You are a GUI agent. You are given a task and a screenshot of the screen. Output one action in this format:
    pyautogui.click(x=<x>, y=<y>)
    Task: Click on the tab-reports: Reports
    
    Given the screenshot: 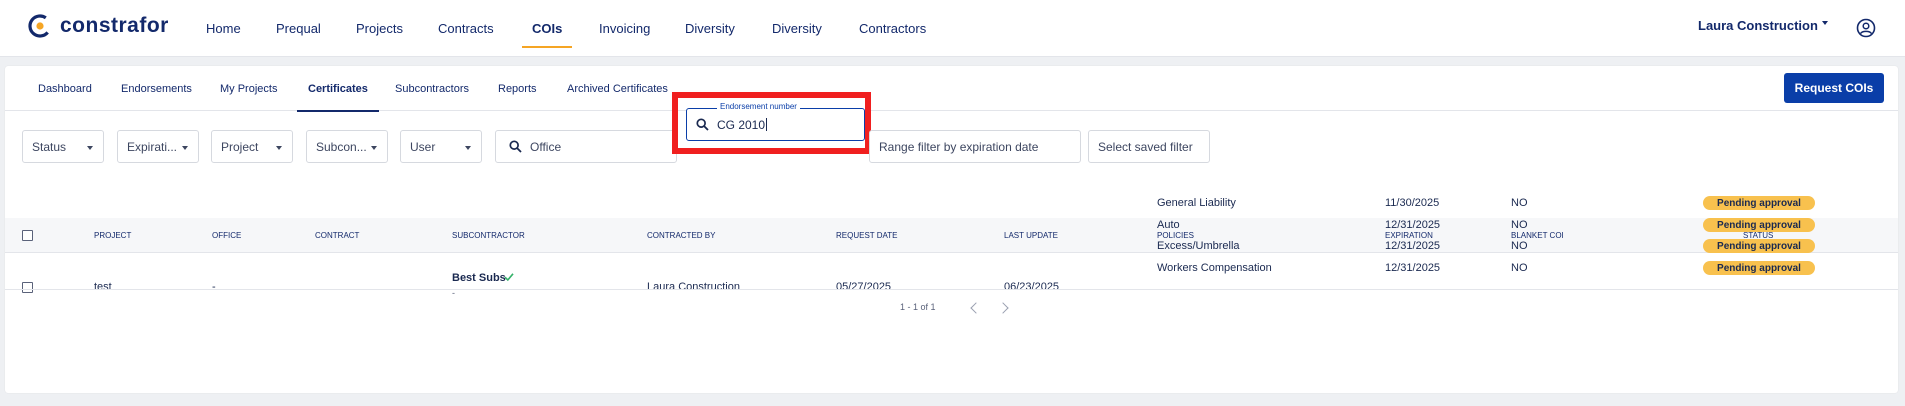 What is the action you would take?
    pyautogui.click(x=517, y=88)
    